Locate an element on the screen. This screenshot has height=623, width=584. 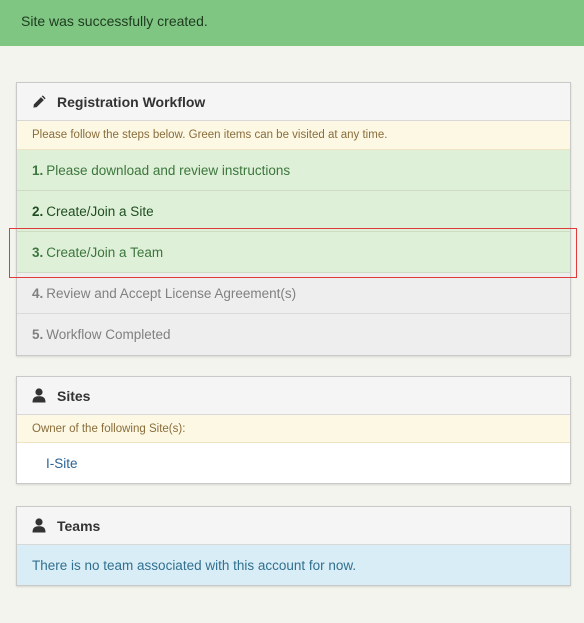
step-number: 5. is located at coordinates (38, 334).